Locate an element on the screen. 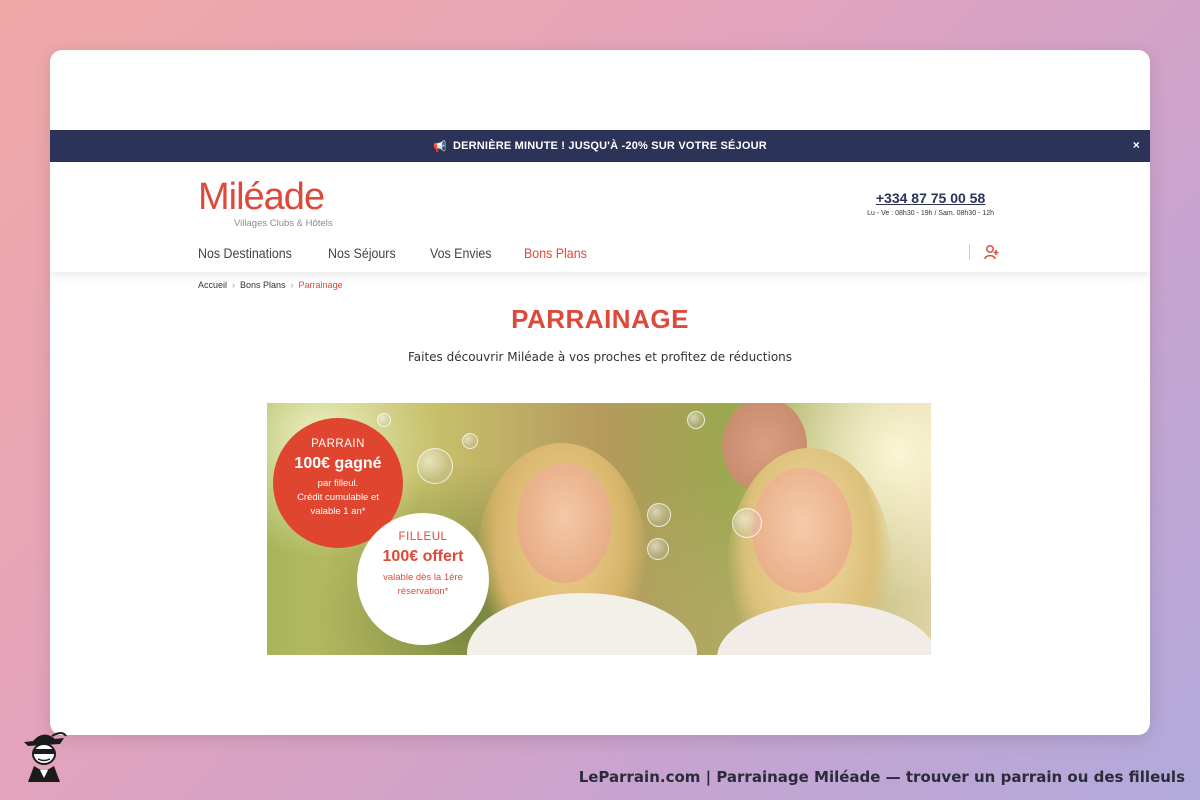 This screenshot has height=800, width=1200. breadcrumb: Accueil › Bons Plans › Parrainage is located at coordinates (270, 285).